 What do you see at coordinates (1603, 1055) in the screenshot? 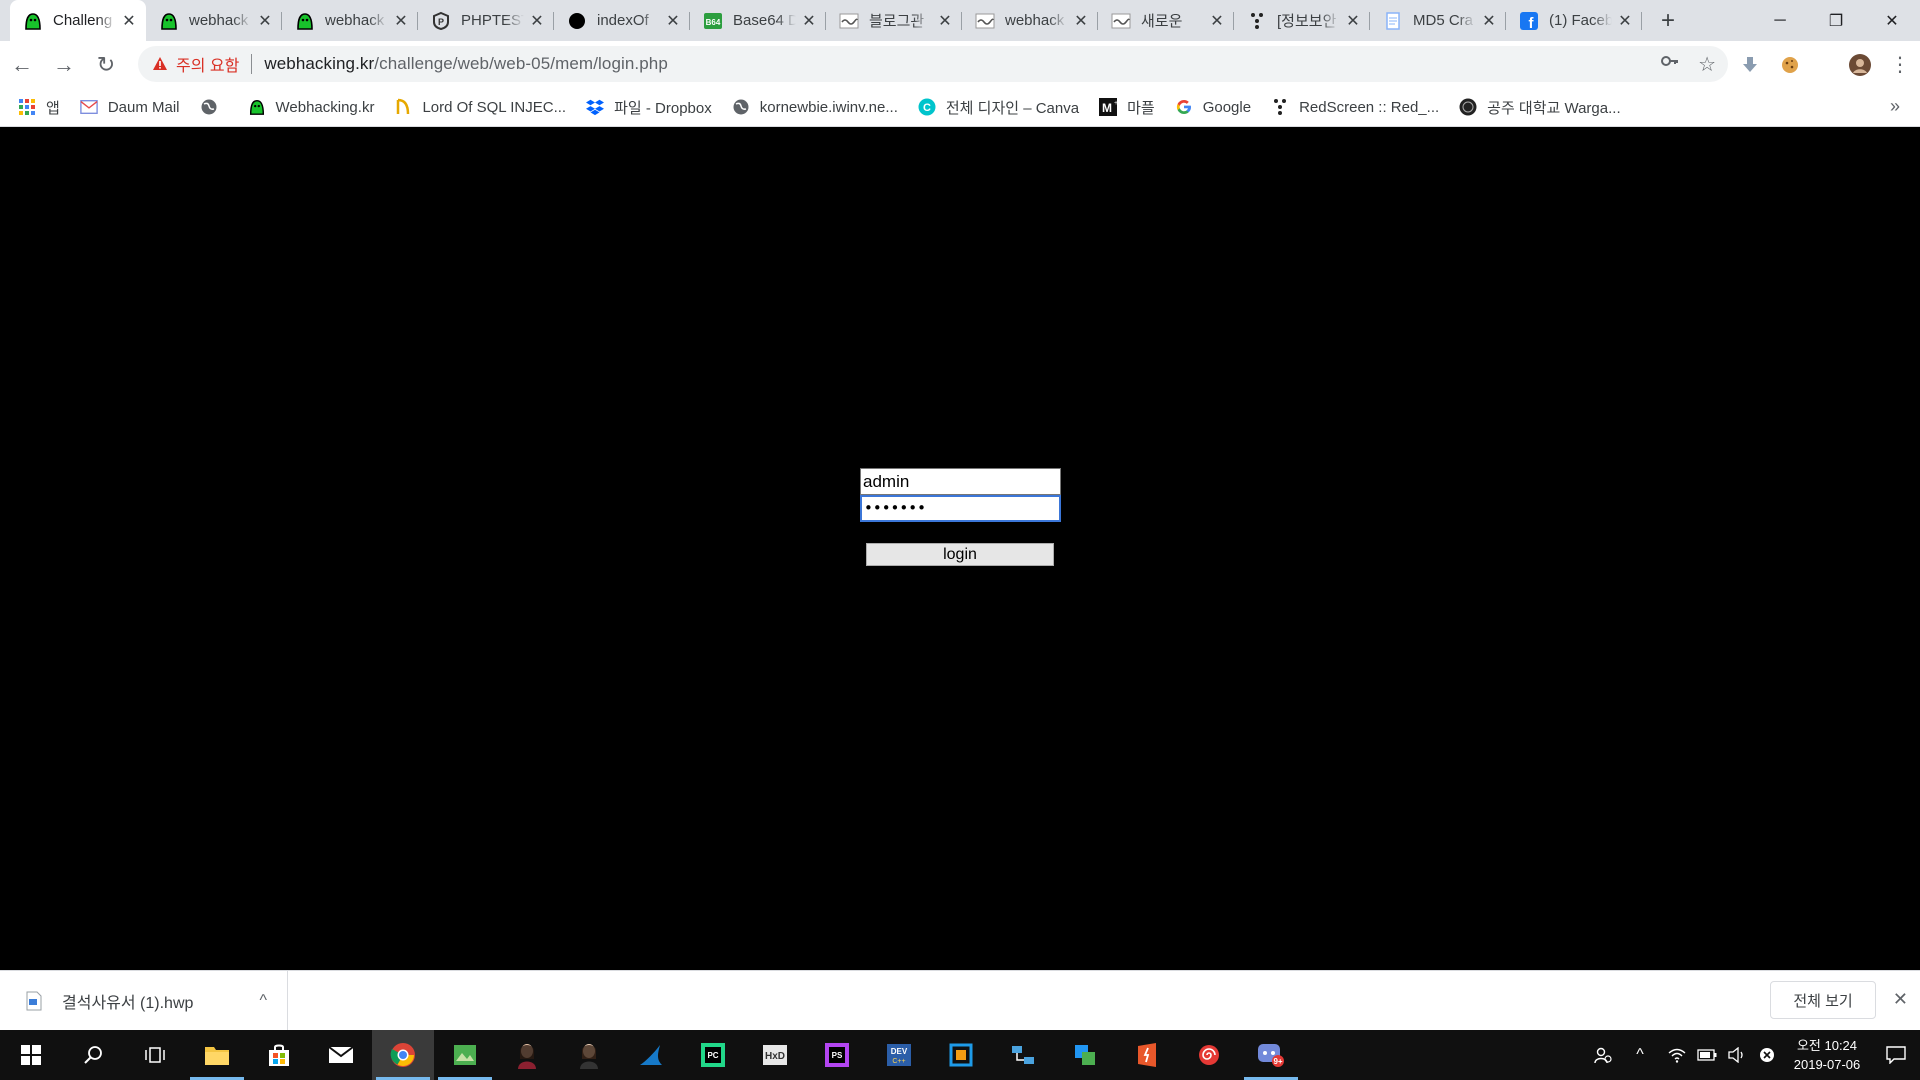
I see `people-button` at bounding box center [1603, 1055].